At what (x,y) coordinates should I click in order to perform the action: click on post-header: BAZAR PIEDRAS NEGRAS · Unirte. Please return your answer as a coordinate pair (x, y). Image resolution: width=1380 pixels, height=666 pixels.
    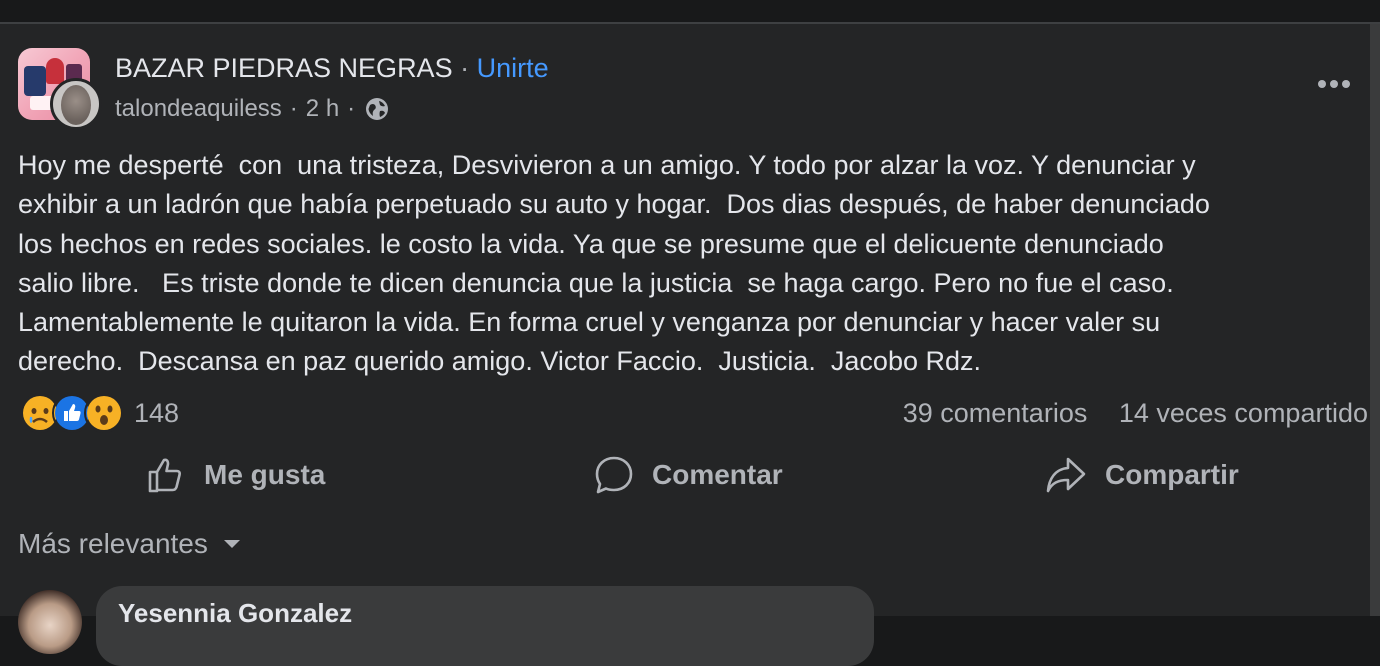
    Looking at the image, I should click on (332, 68).